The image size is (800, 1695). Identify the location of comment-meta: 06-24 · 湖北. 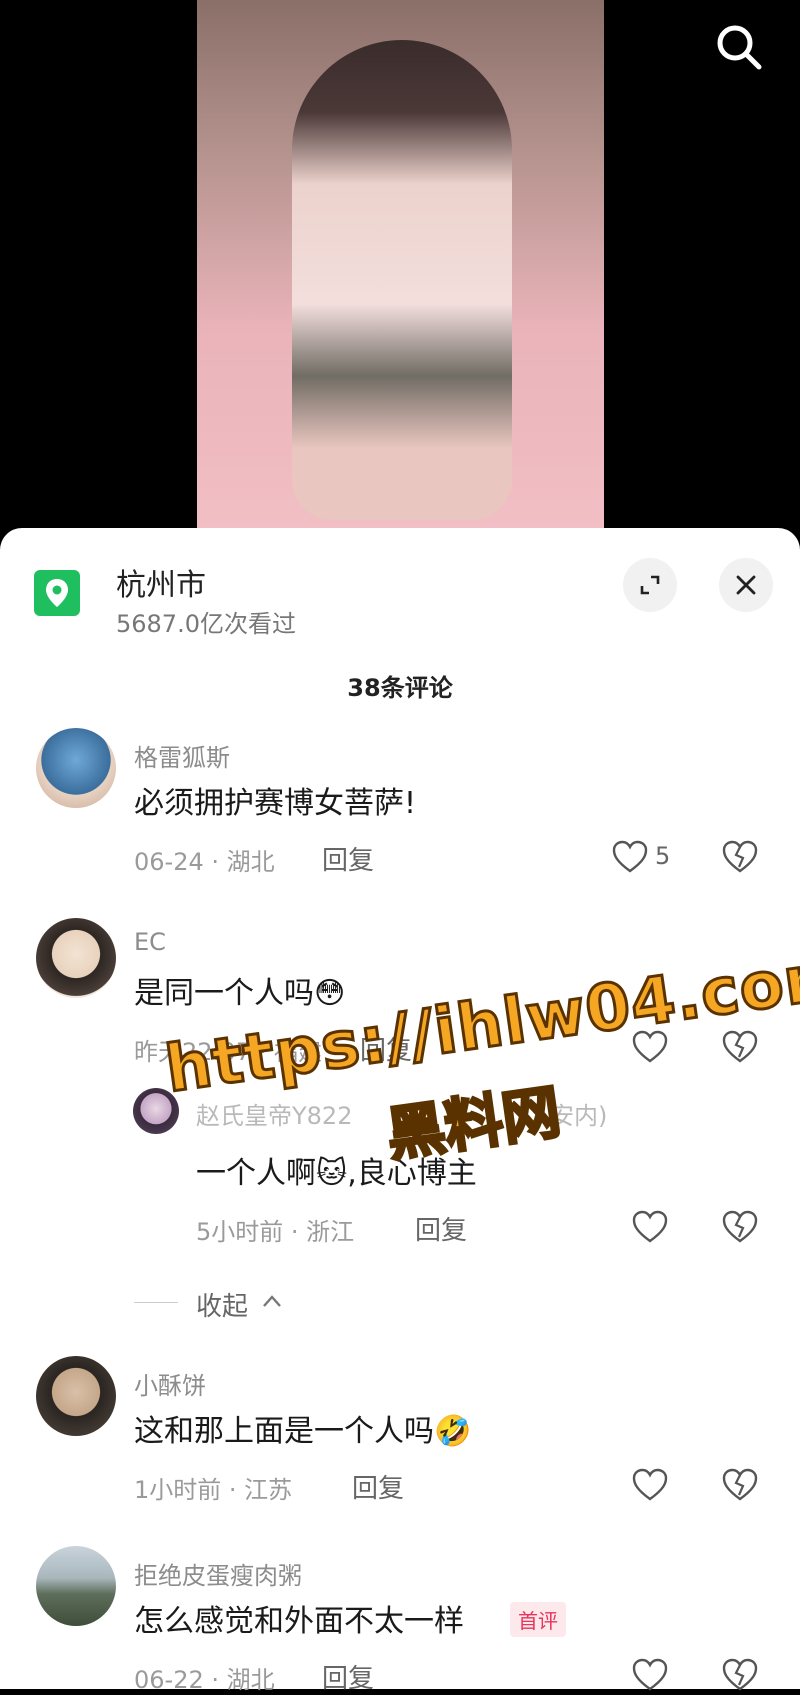
(204, 862).